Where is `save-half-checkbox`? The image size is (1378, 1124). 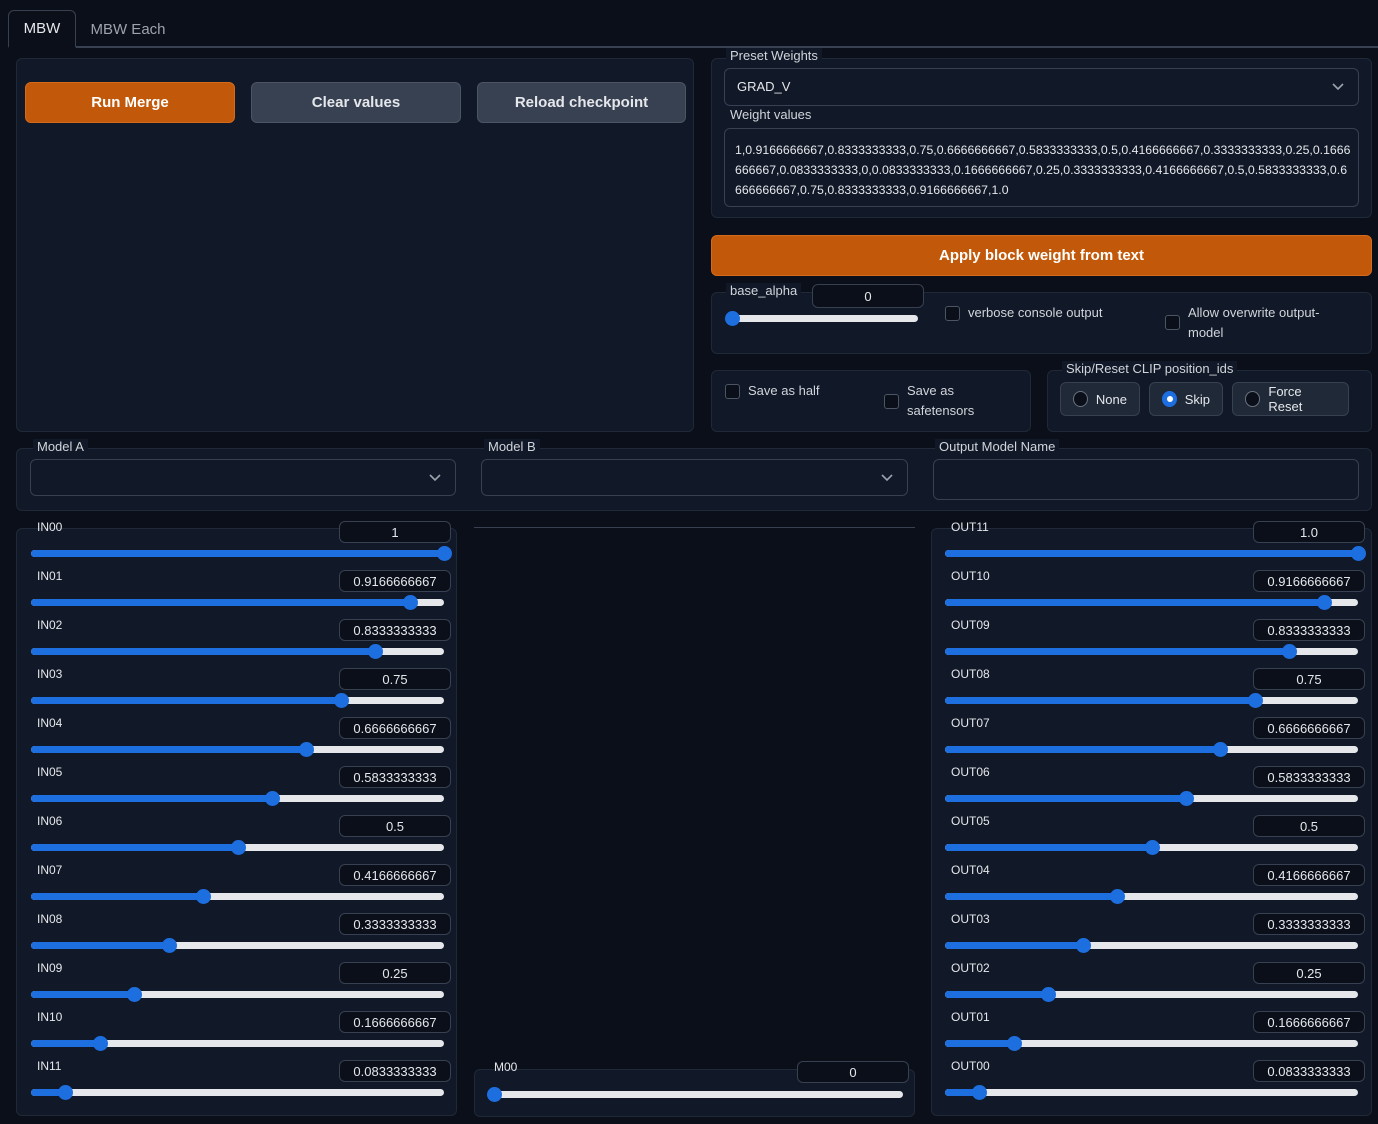 save-half-checkbox is located at coordinates (732, 391).